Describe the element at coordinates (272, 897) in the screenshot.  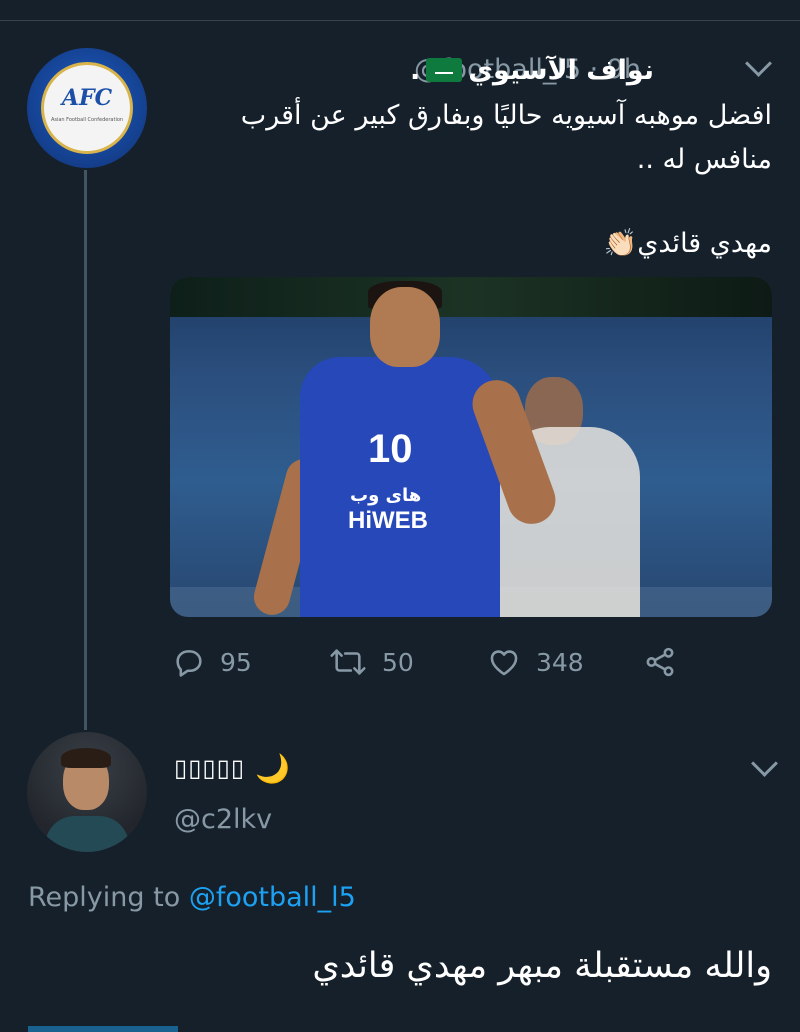
I see `replying-to-link: @football_l5` at that location.